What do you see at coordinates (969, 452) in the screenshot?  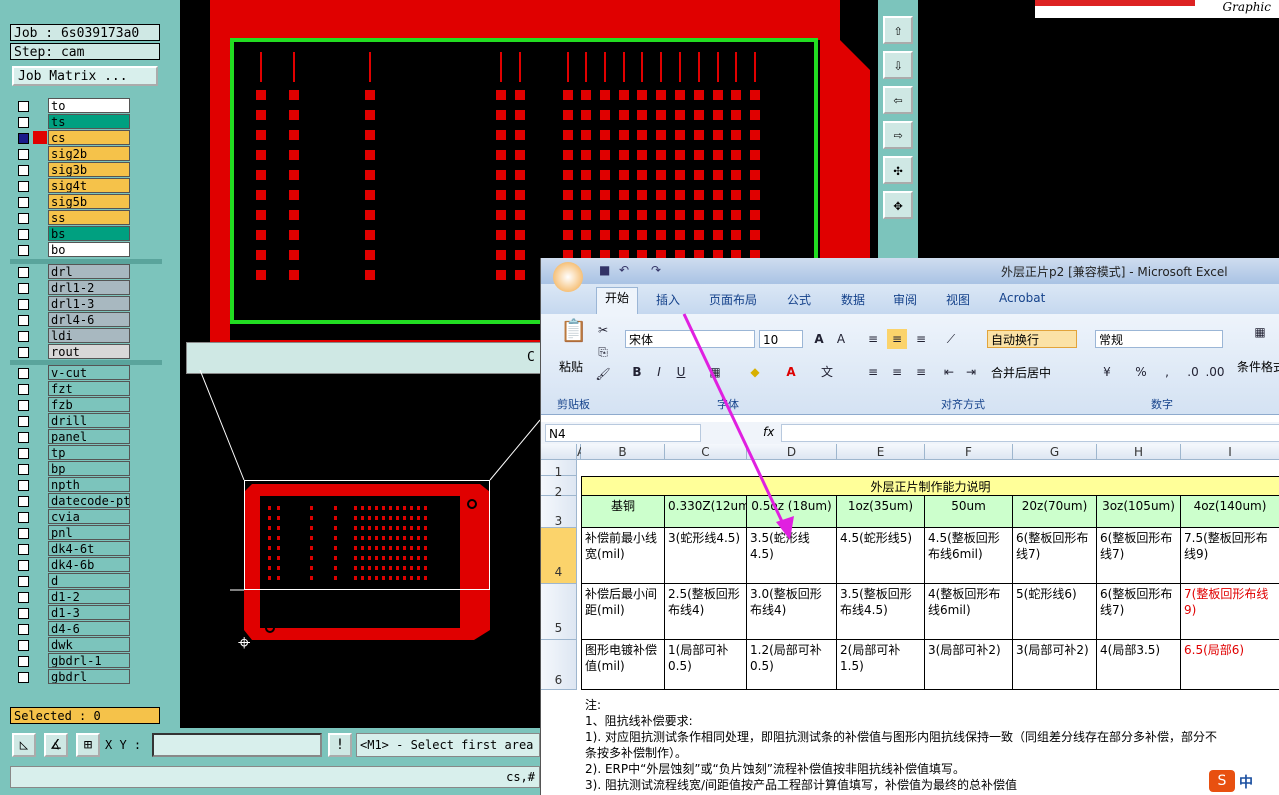 I see `column-header: F` at bounding box center [969, 452].